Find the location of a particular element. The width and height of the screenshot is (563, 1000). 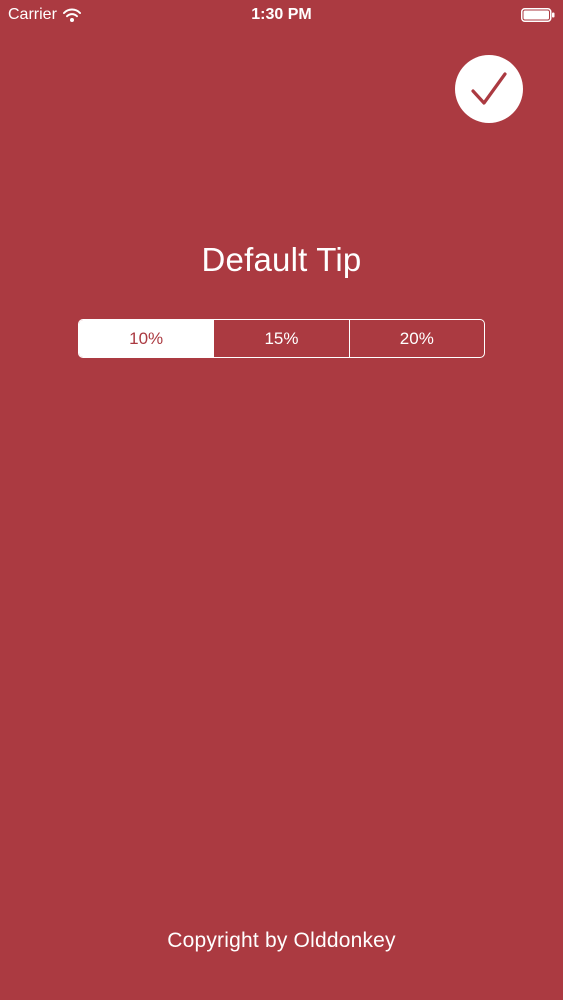

page-title: Default Tip is located at coordinates (281, 259).